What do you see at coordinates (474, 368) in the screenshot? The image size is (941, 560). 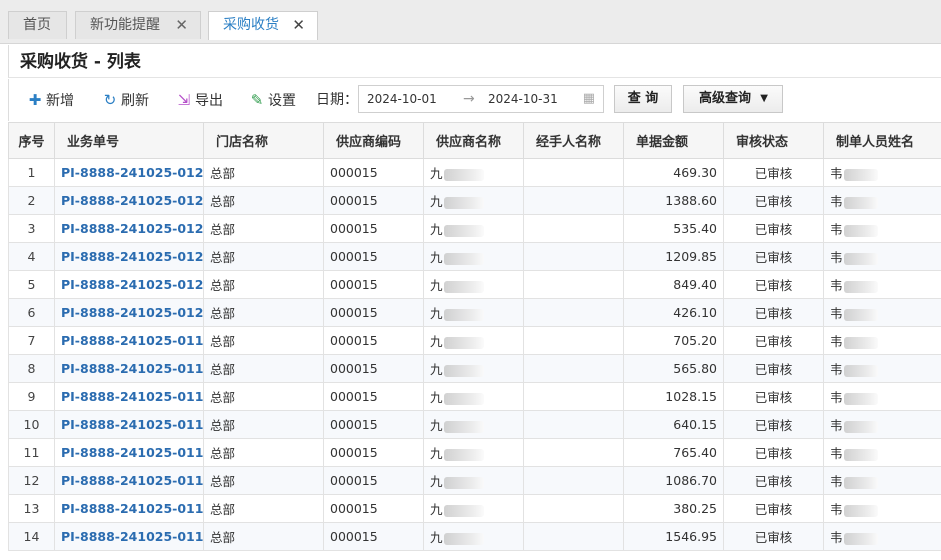 I see `table-row: 8 PI-8888-241025-0118 总部 000015 九 565.80 已审核 韦` at bounding box center [474, 368].